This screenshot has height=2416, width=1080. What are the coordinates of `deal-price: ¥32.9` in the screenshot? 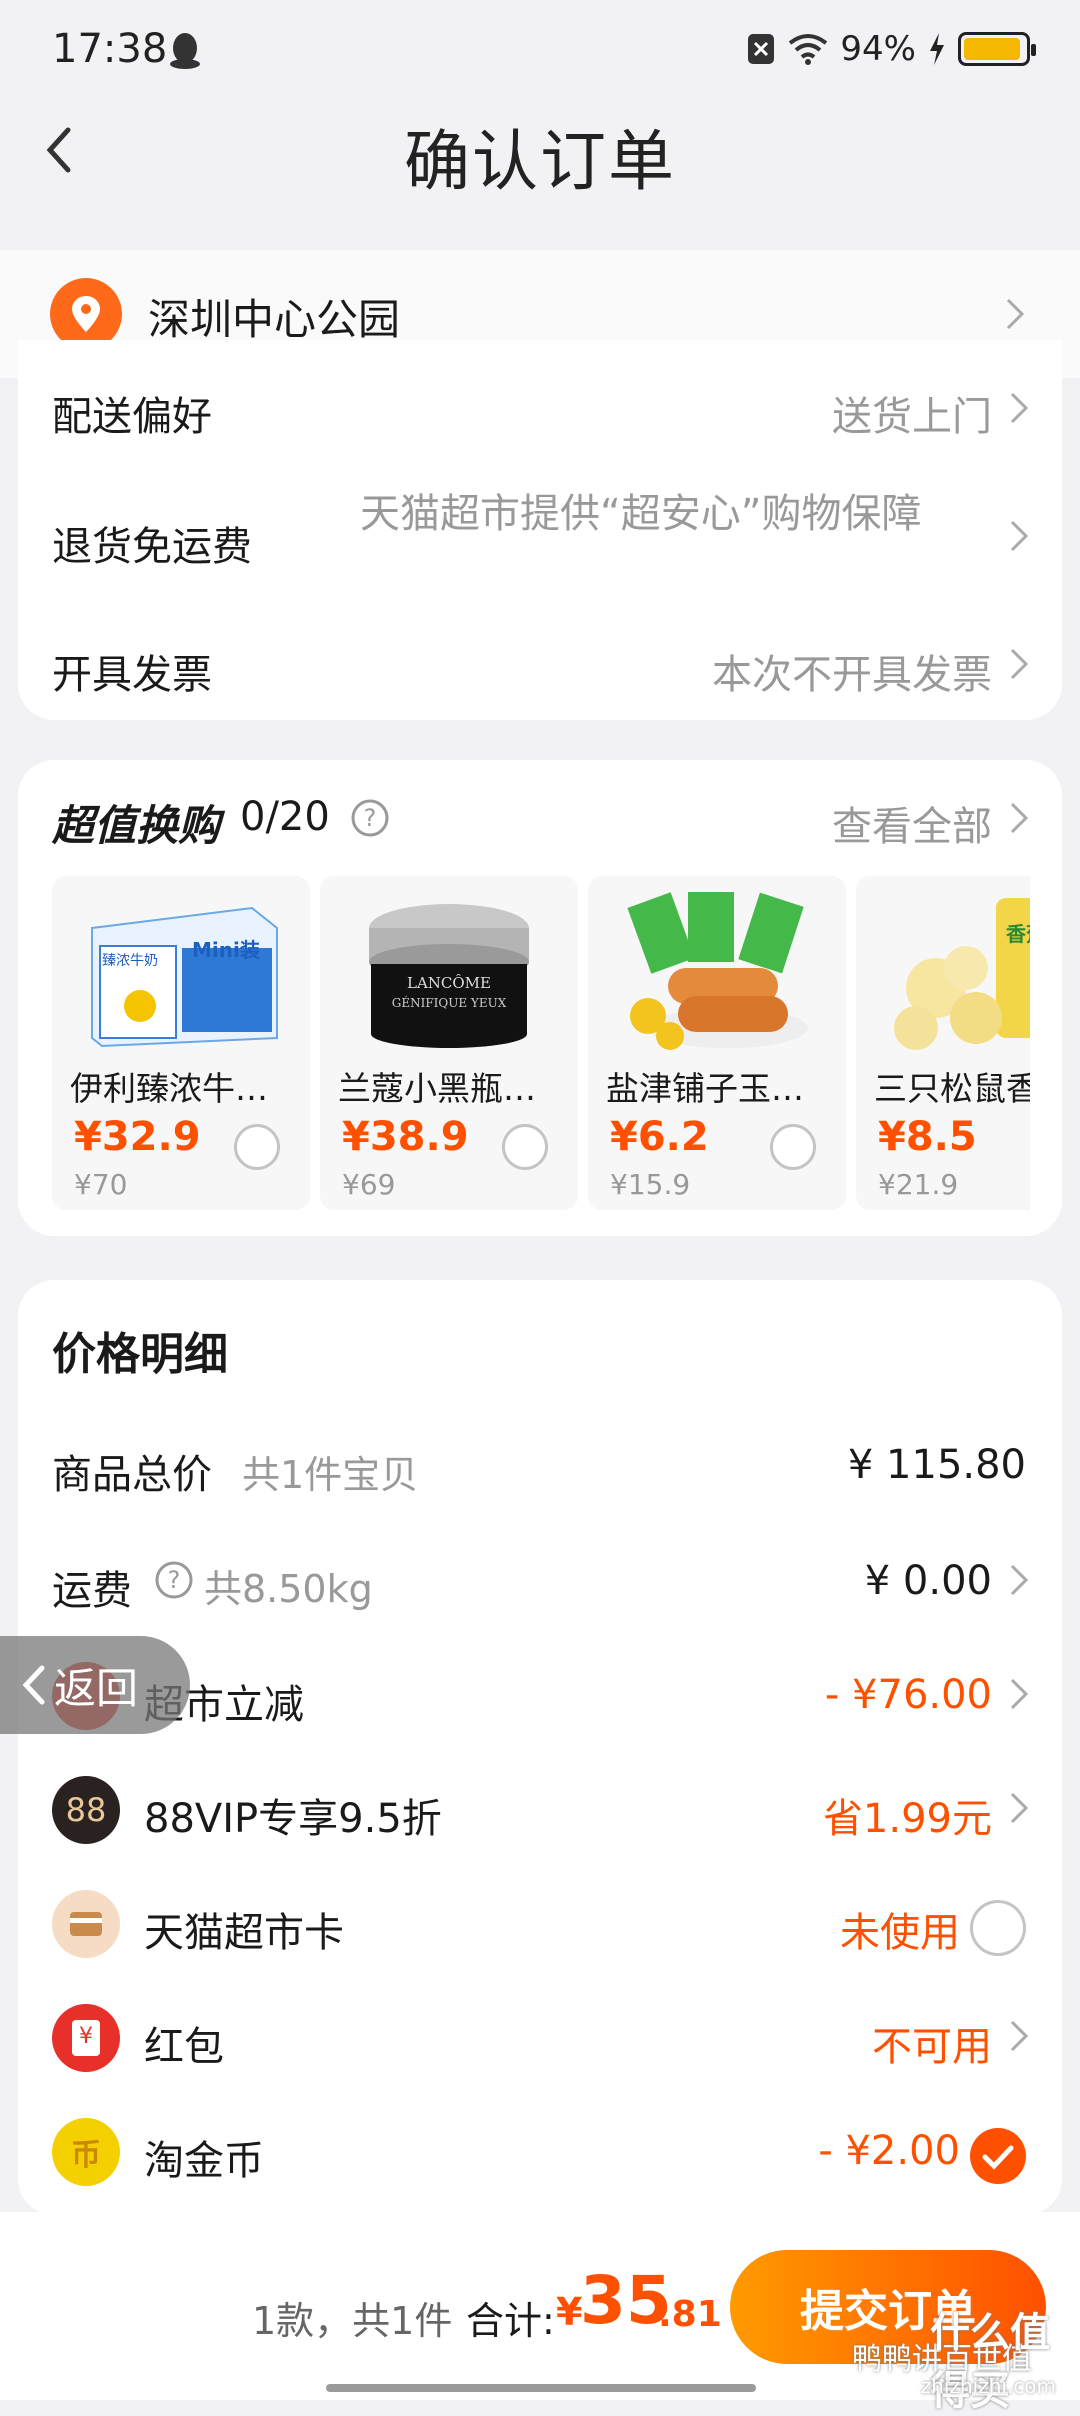 It's located at (137, 1137).